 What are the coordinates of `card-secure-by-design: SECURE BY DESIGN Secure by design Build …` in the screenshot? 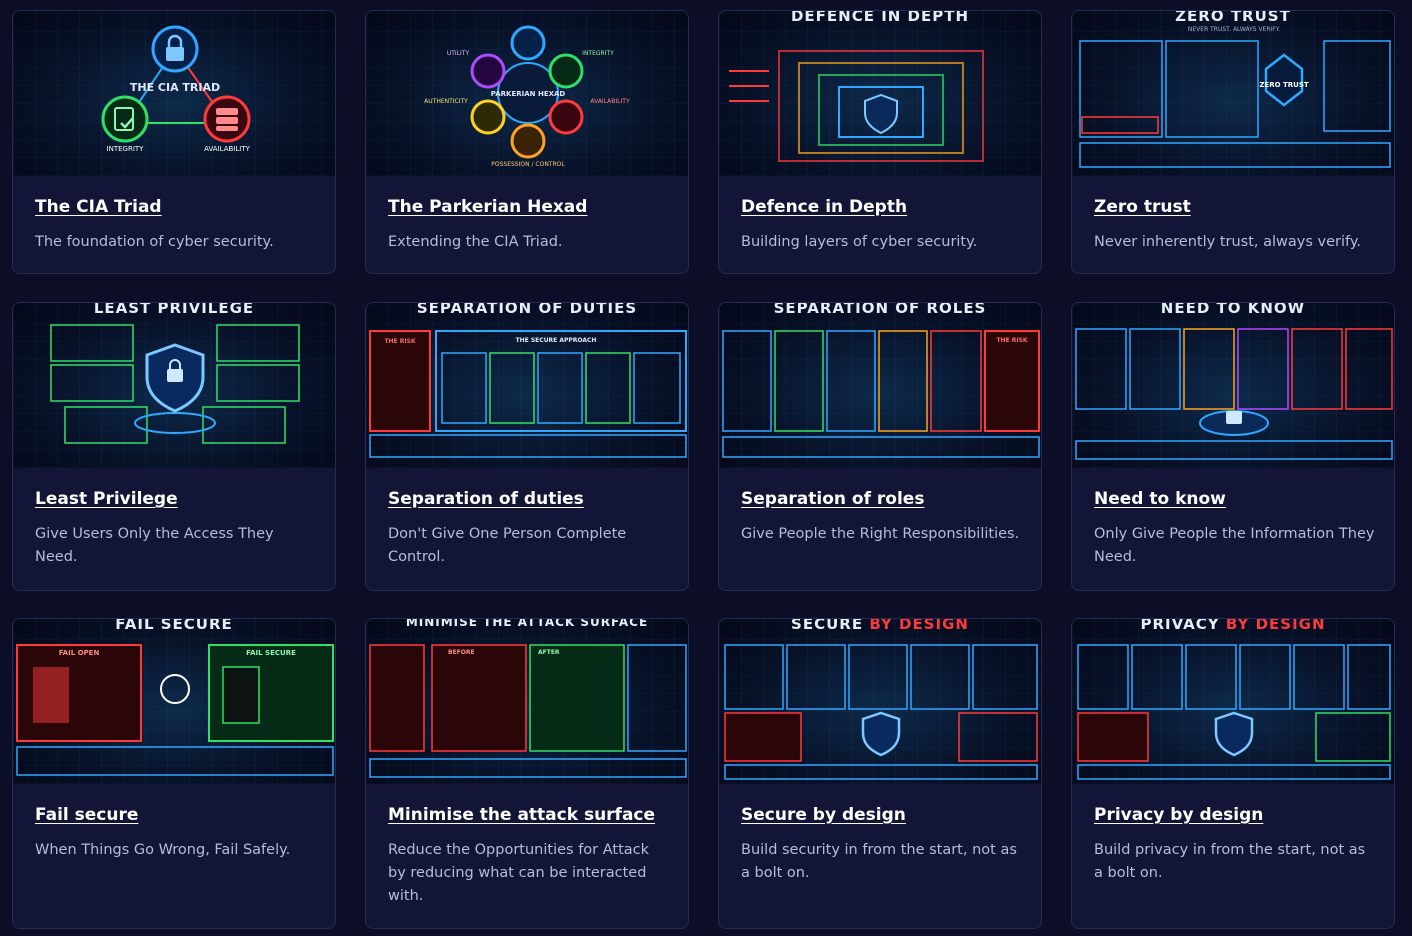 It's located at (880, 773).